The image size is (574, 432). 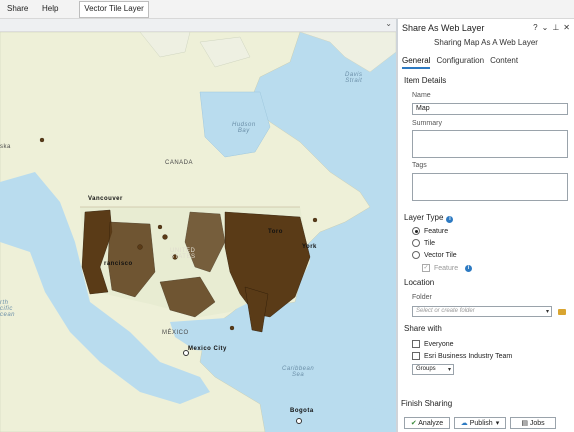 I want to click on radio-feature: Feature, so click(x=430, y=231).